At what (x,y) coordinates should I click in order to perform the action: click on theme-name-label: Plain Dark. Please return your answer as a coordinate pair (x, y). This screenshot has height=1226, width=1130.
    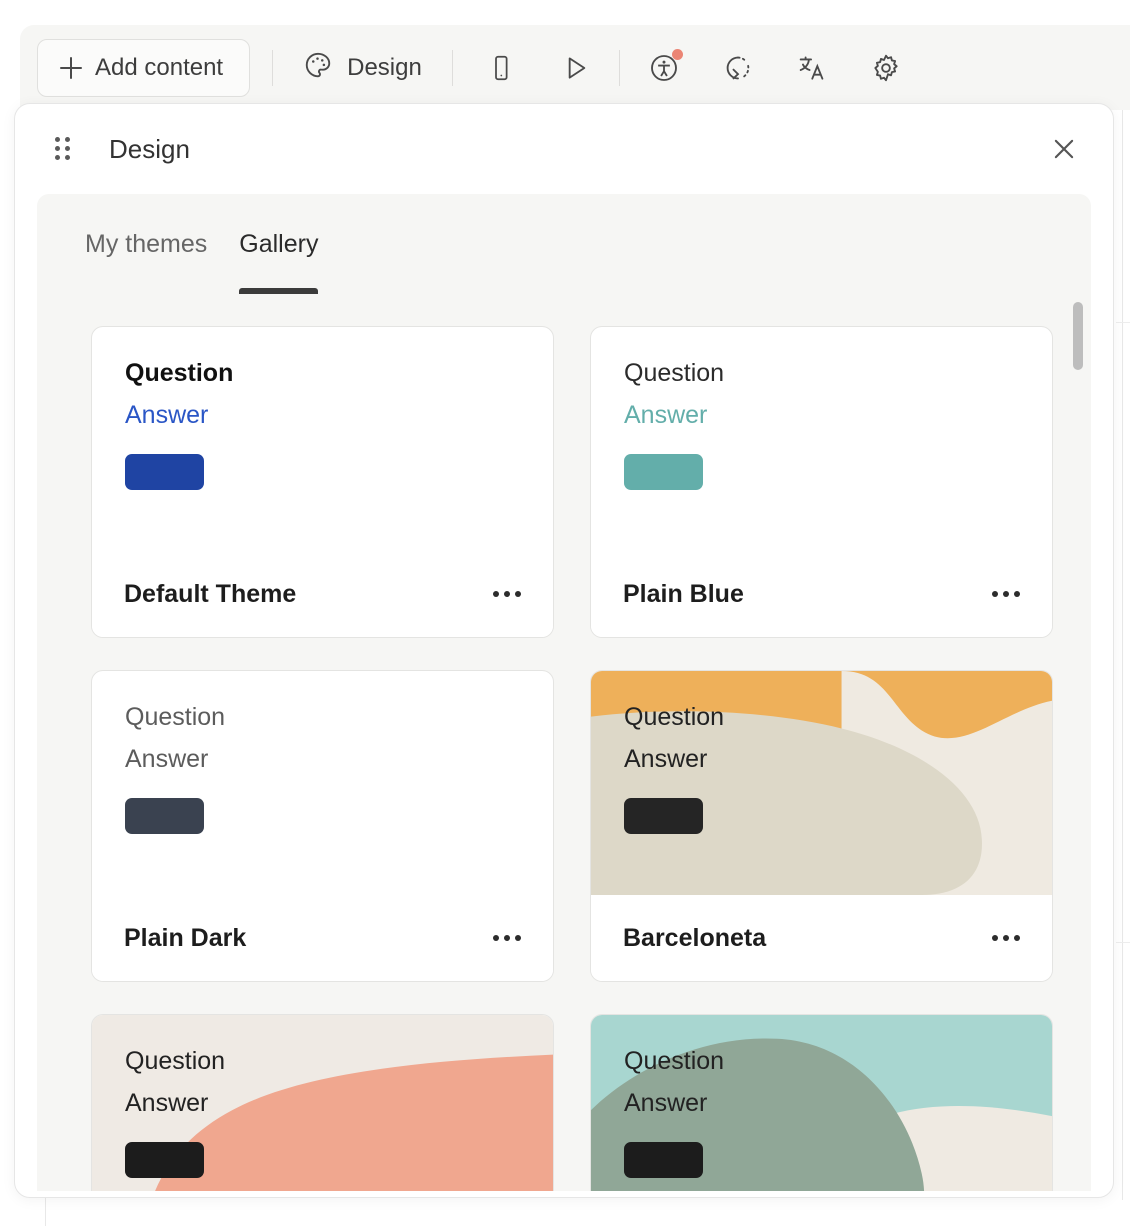
    Looking at the image, I should click on (185, 937).